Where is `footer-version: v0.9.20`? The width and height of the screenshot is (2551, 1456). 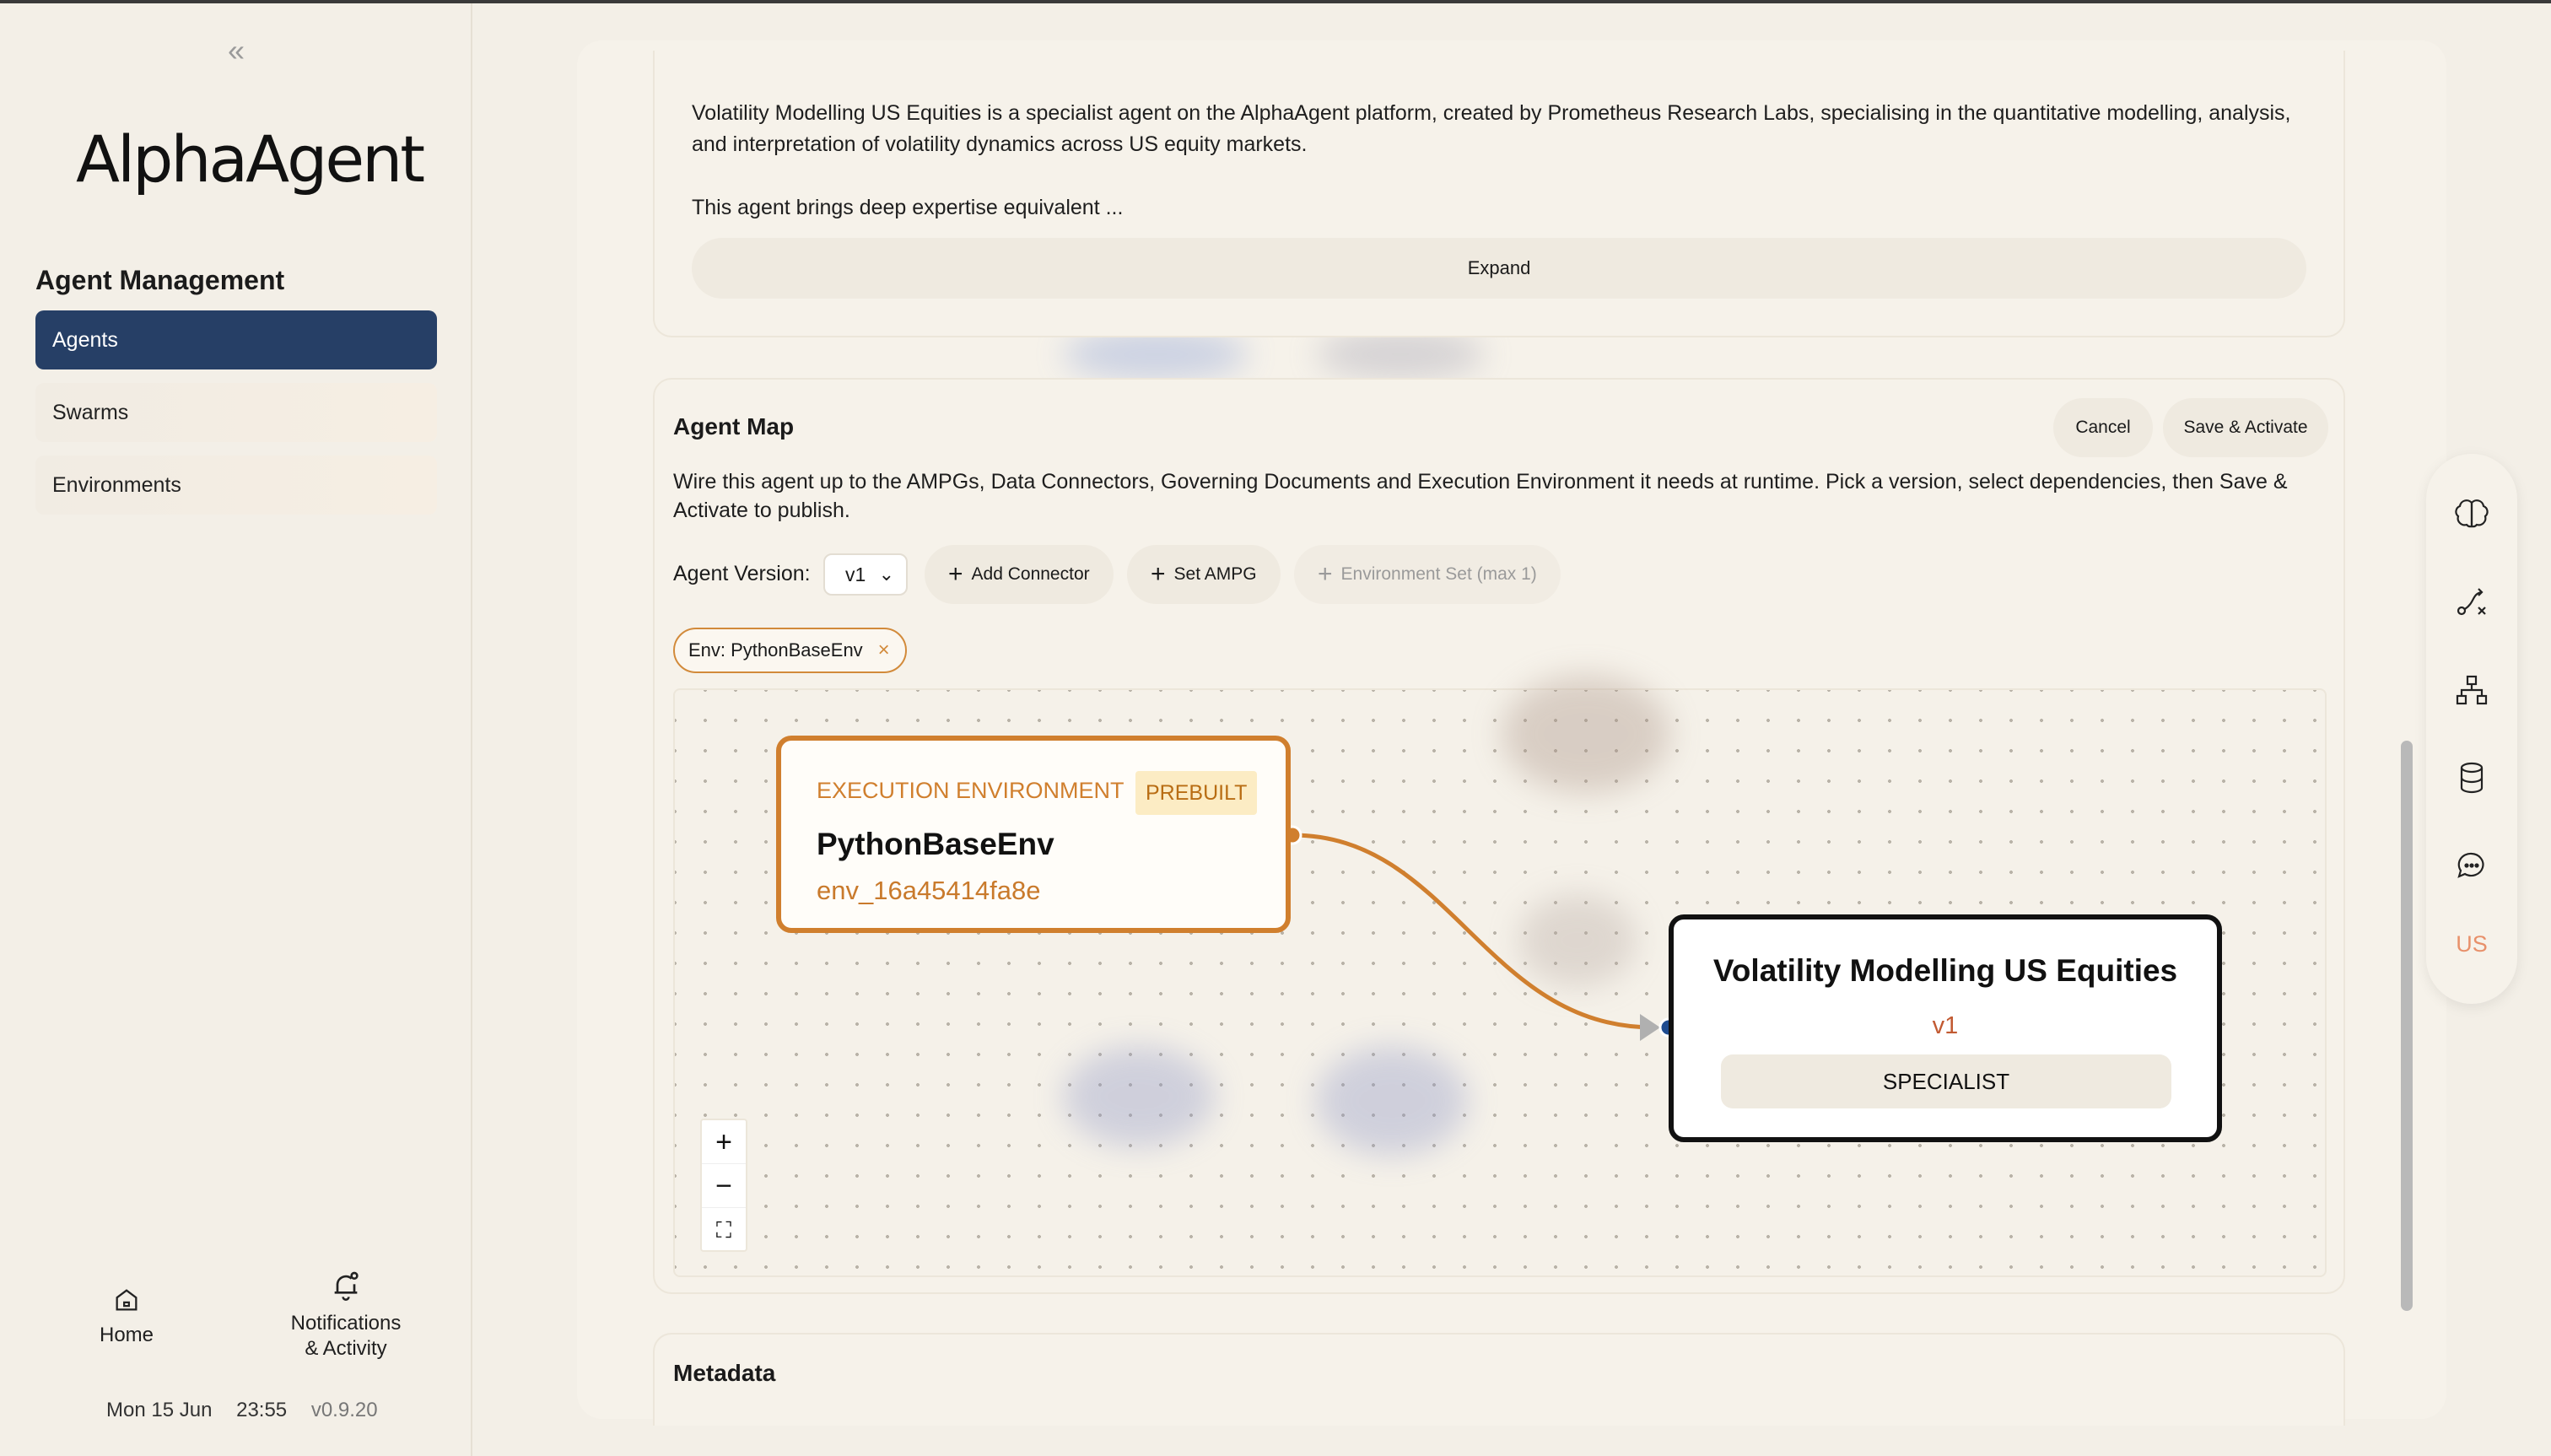
footer-version: v0.9.20 is located at coordinates (344, 1410).